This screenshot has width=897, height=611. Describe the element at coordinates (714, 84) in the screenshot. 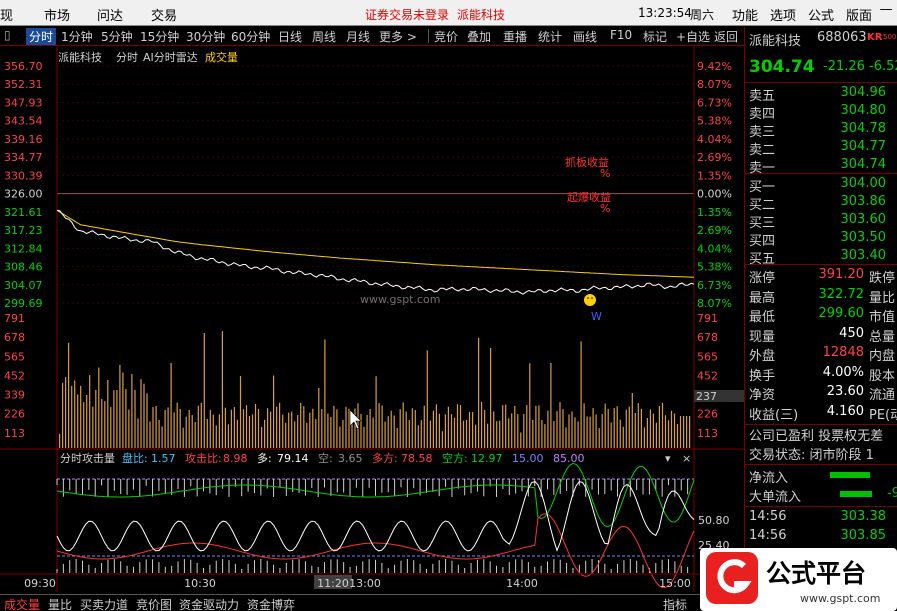

I see `pct-tick-label: 8.07%` at that location.